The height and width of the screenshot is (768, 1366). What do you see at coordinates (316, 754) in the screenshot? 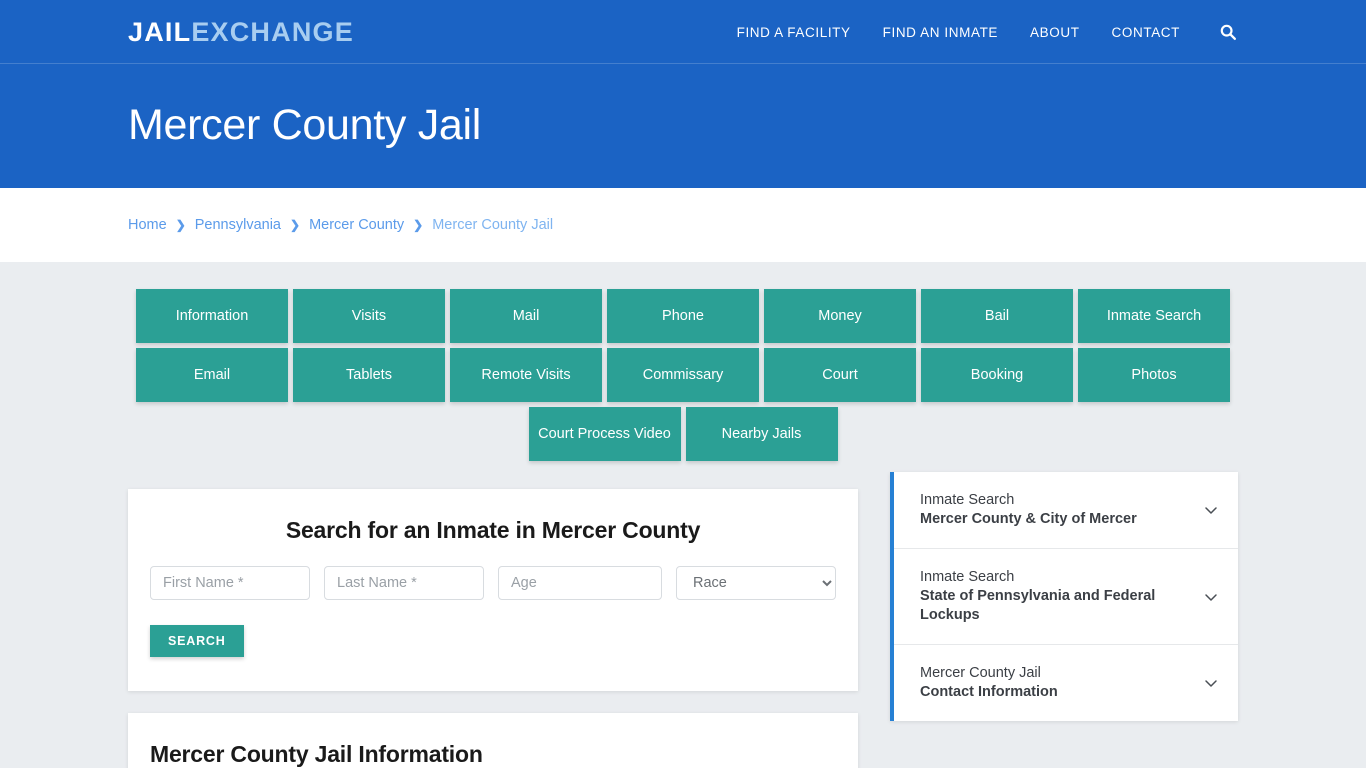
I see `jail-information-title: Mercer County Jail Information` at bounding box center [316, 754].